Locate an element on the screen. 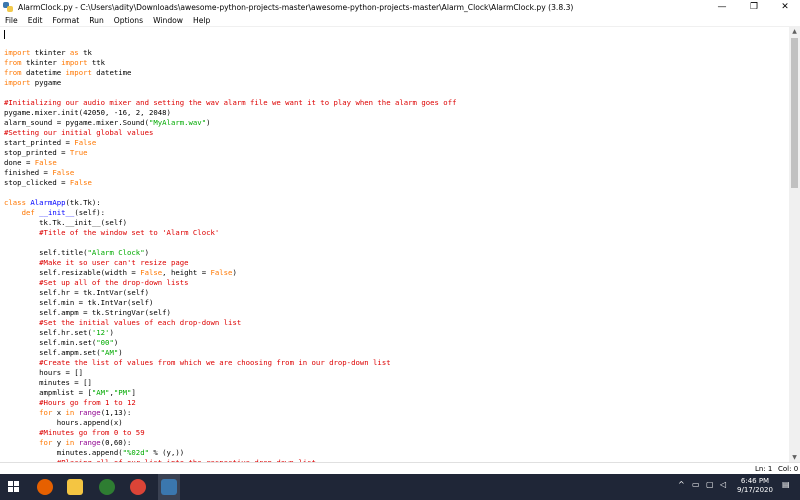 The height and width of the screenshot is (500, 800). code-token: __init__ is located at coordinates (57, 212).